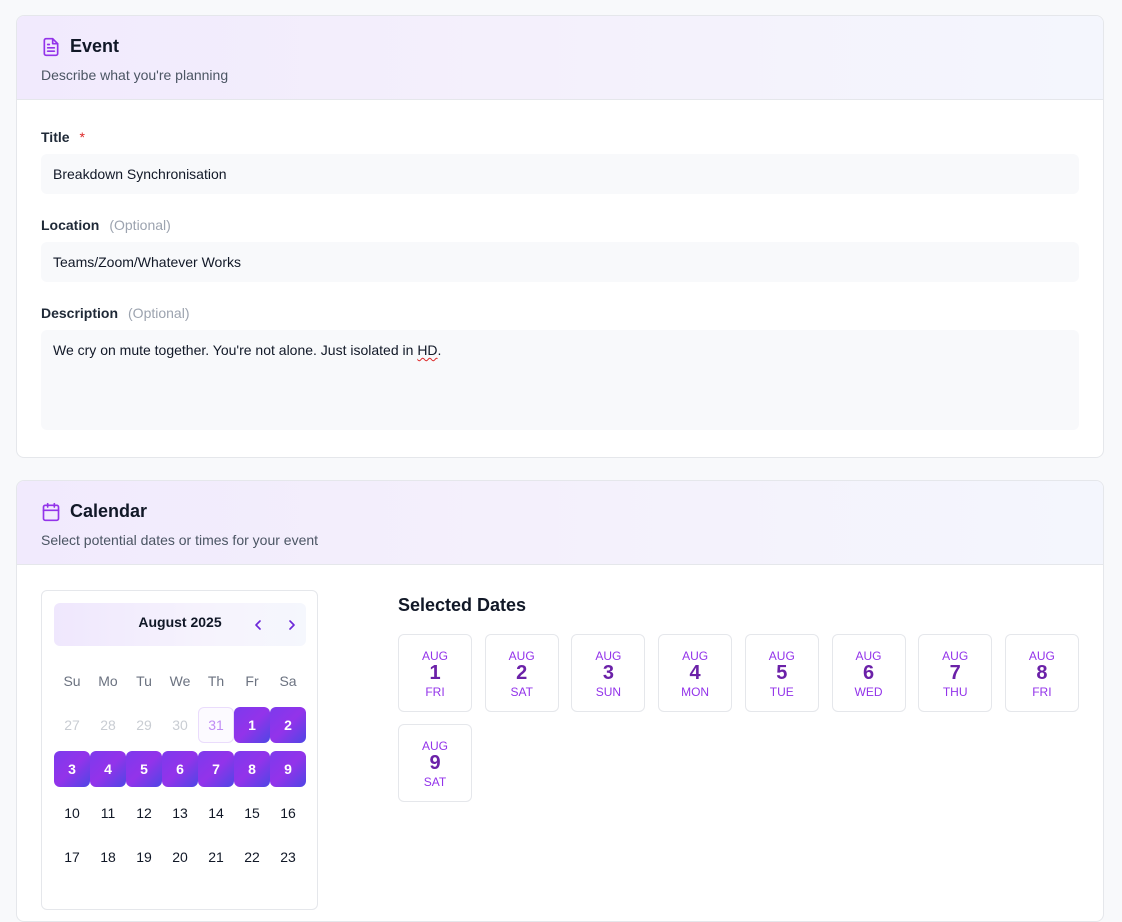 Image resolution: width=1122 pixels, height=922 pixels. I want to click on weekday-label: Mo, so click(108, 681).